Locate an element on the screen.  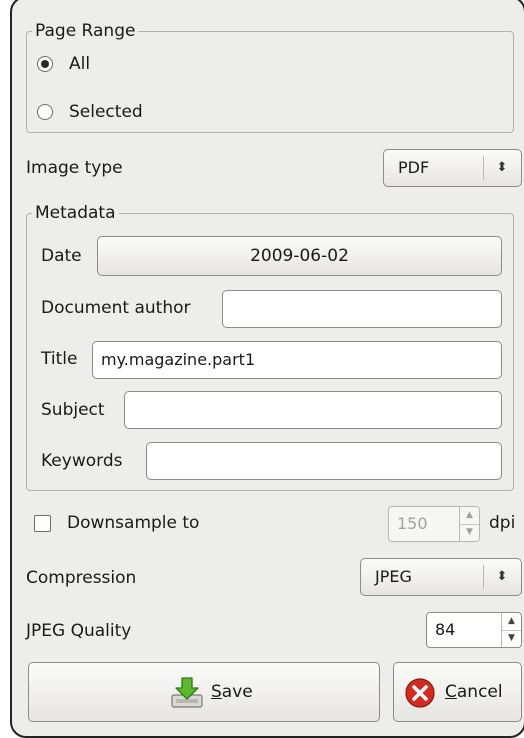
save-label: Save is located at coordinates (232, 692).